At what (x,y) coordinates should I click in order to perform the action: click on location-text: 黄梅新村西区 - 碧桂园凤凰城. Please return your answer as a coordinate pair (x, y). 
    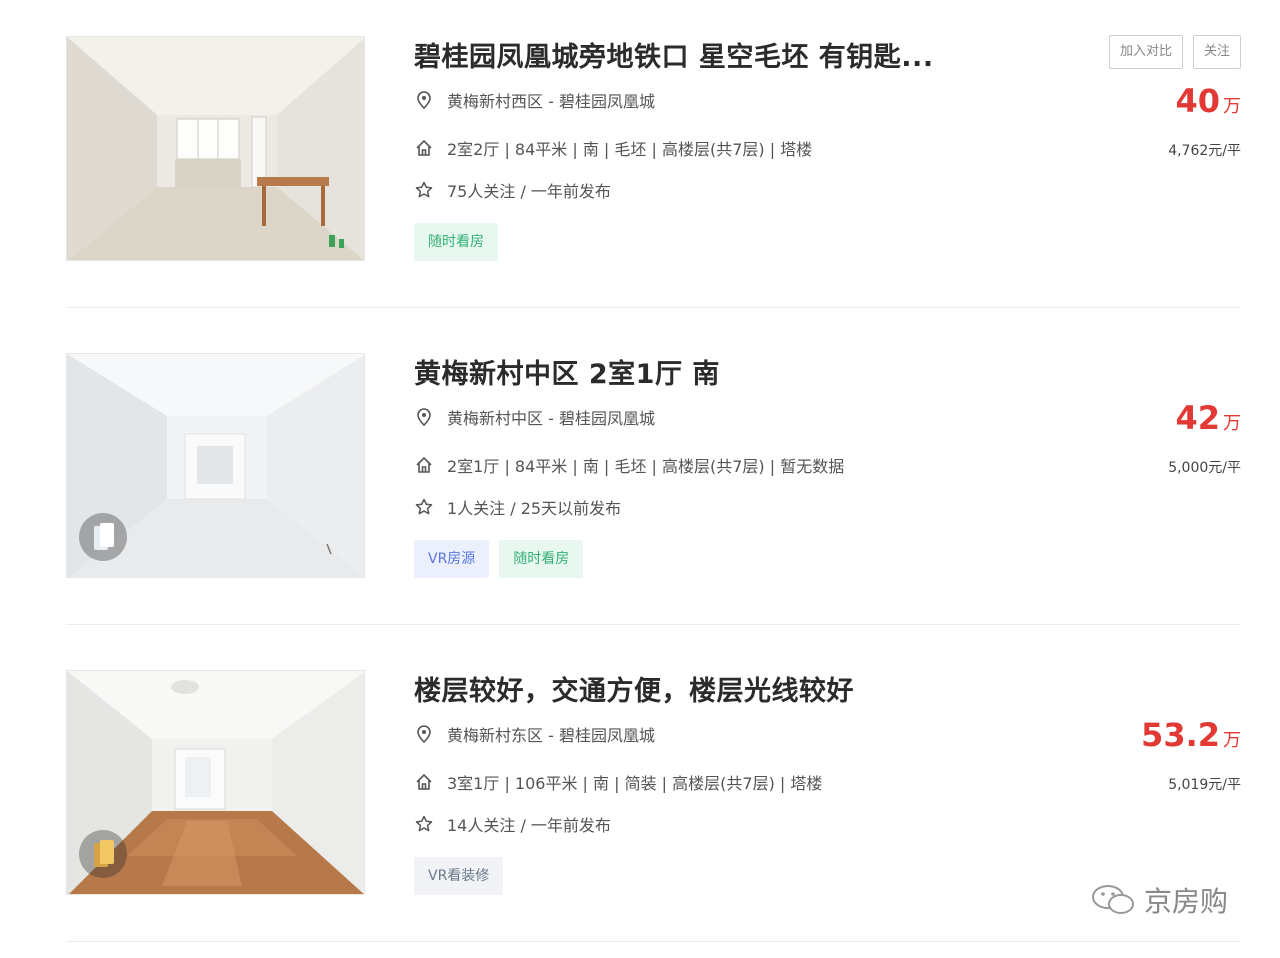
    Looking at the image, I should click on (551, 100).